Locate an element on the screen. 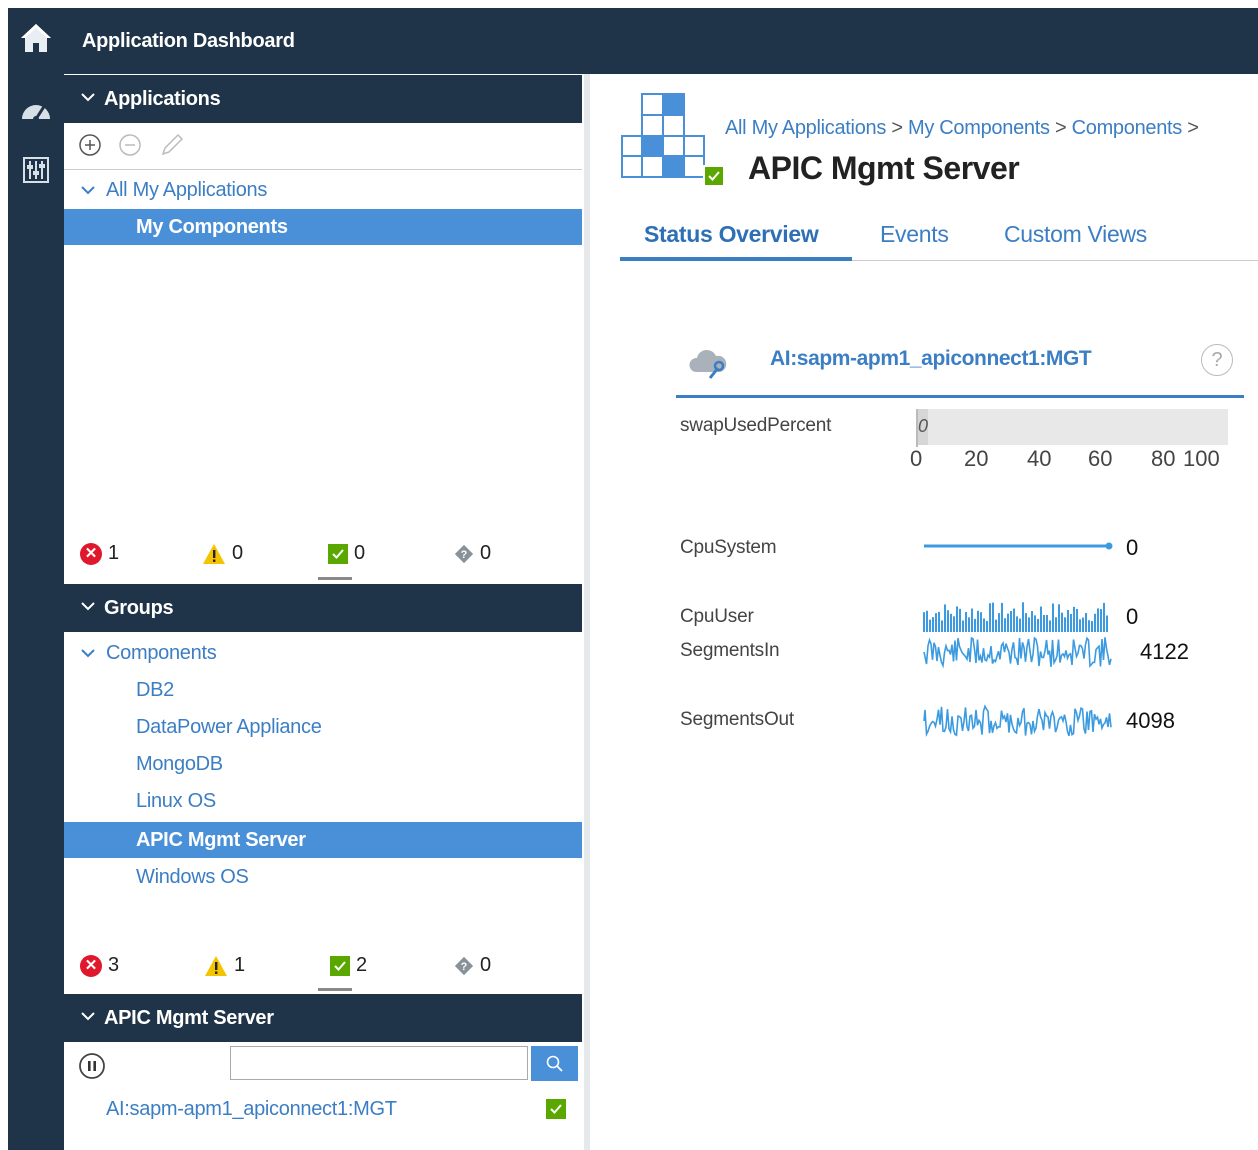  tree-item-components: Components ✕ is located at coordinates (349, 653).